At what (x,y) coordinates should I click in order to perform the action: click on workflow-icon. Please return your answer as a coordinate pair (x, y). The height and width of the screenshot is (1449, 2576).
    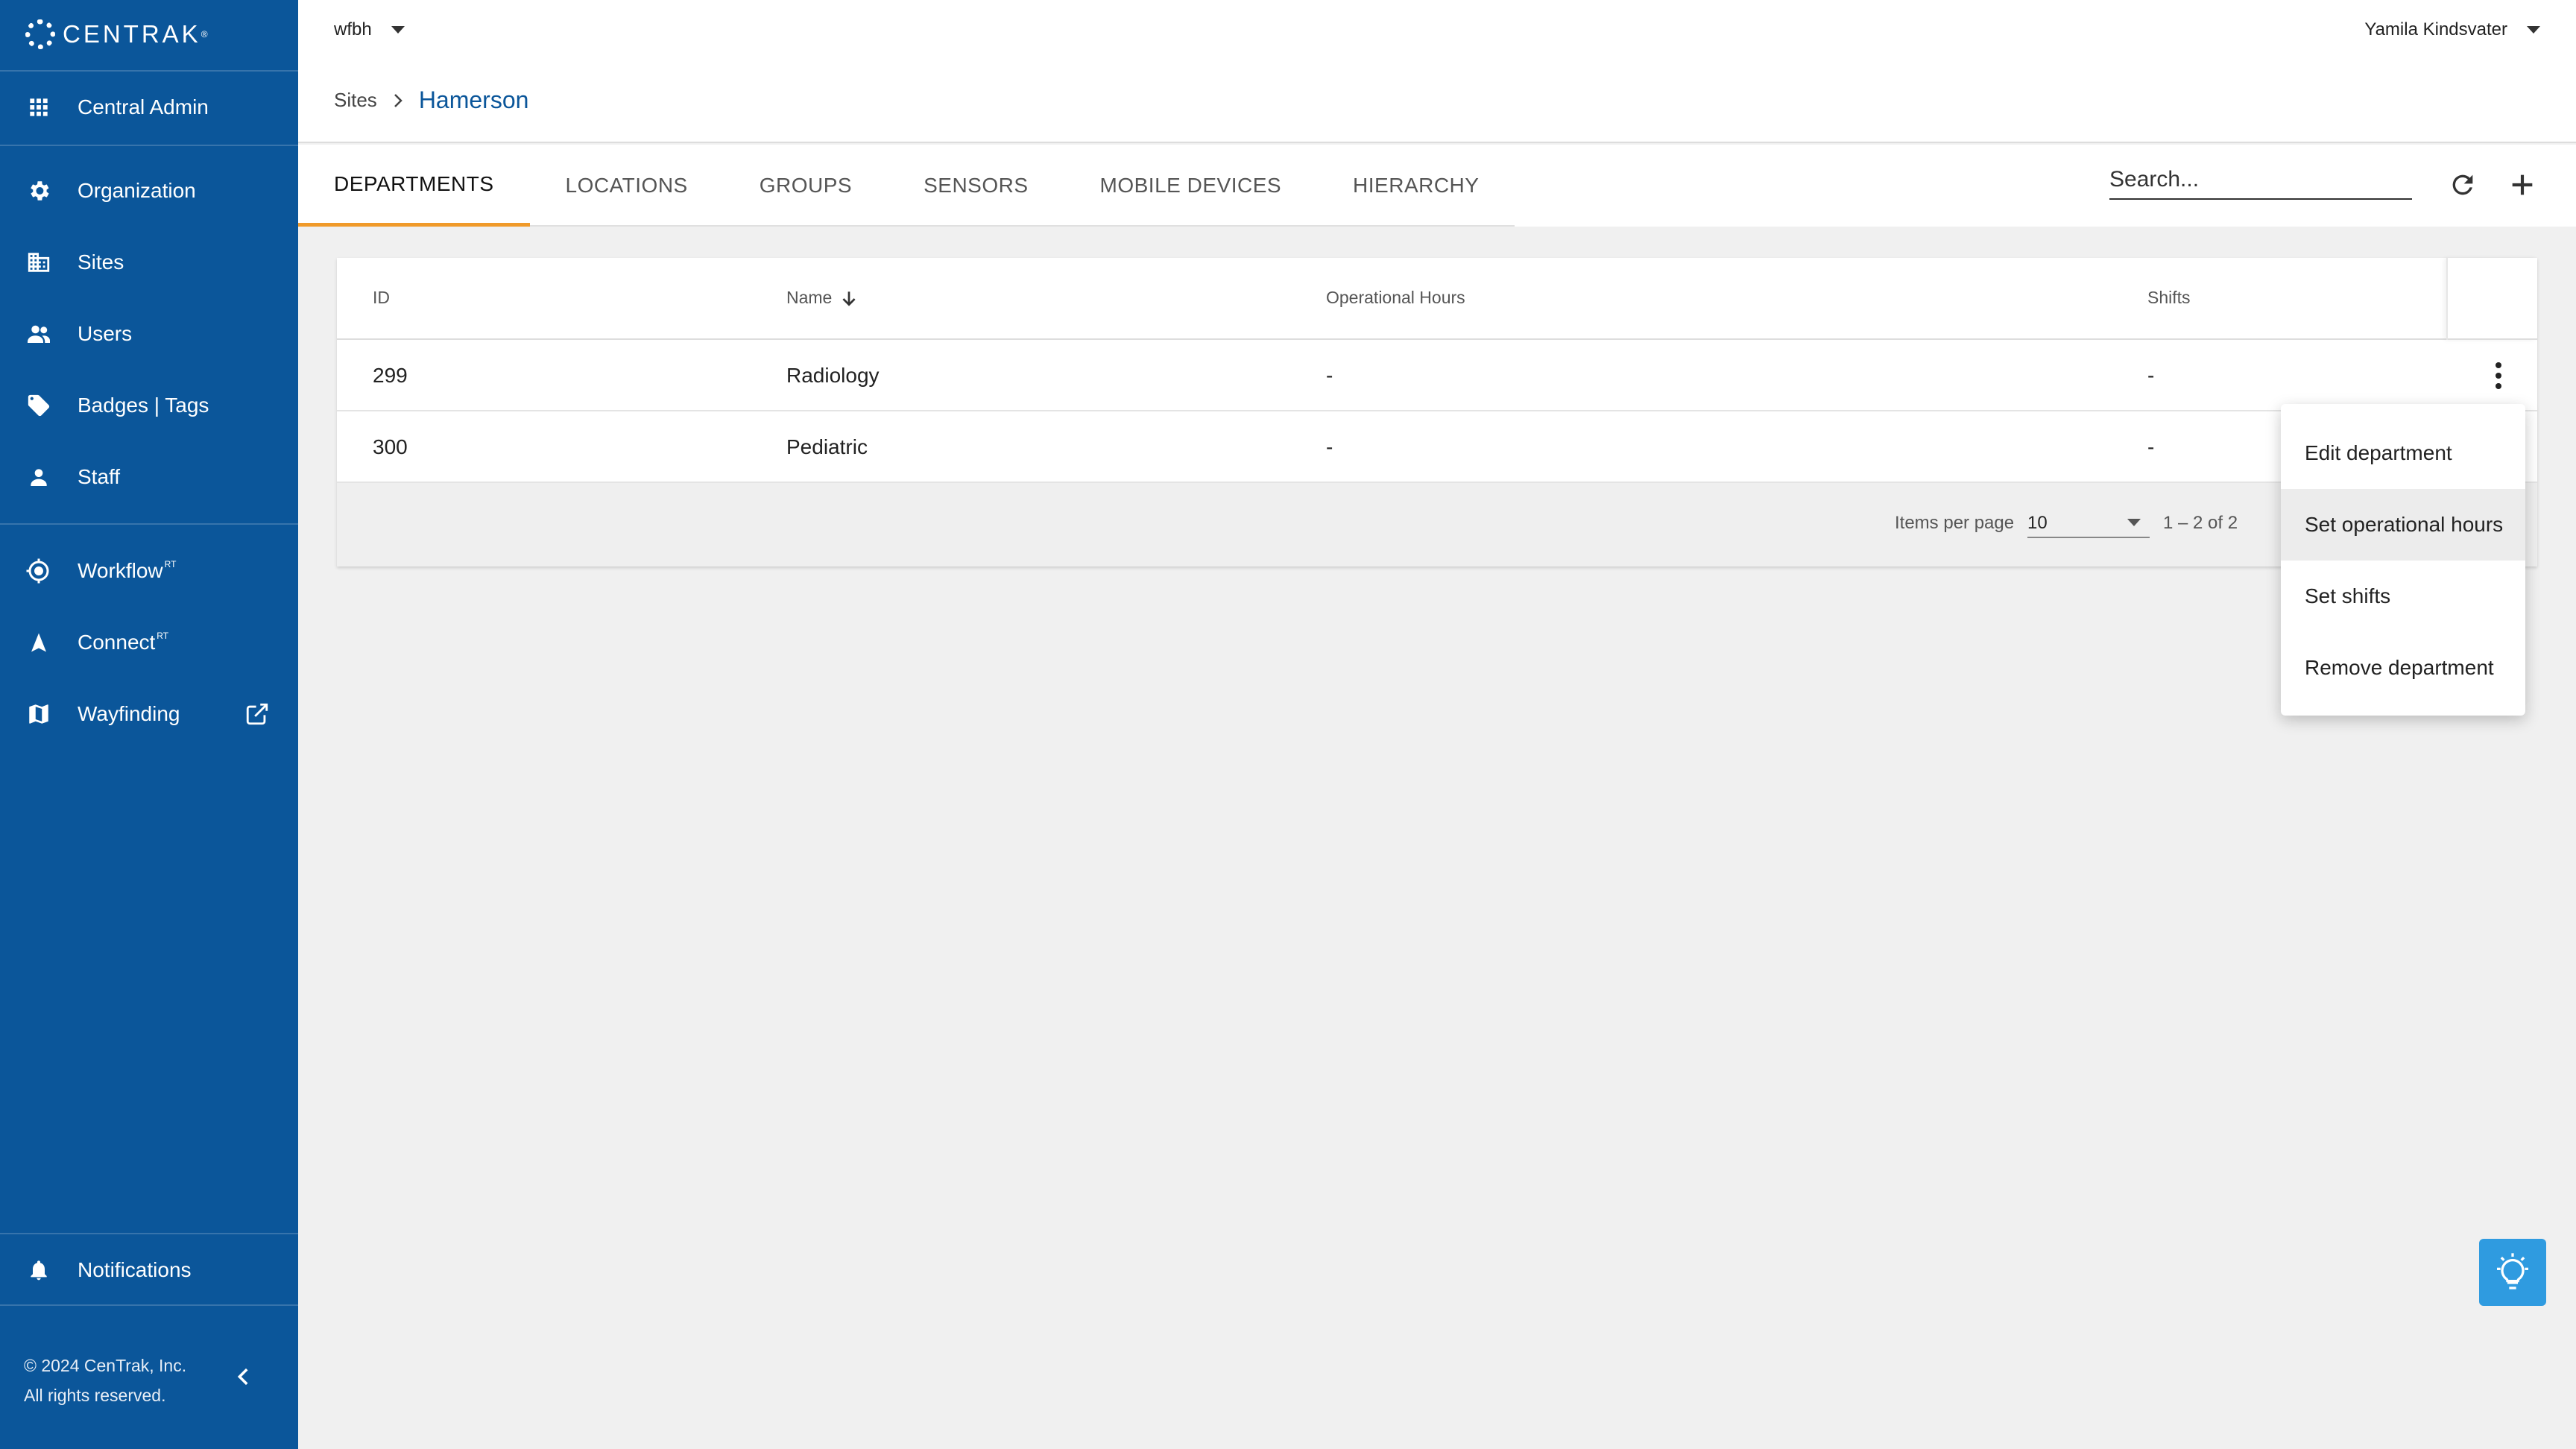
    Looking at the image, I should click on (38, 571).